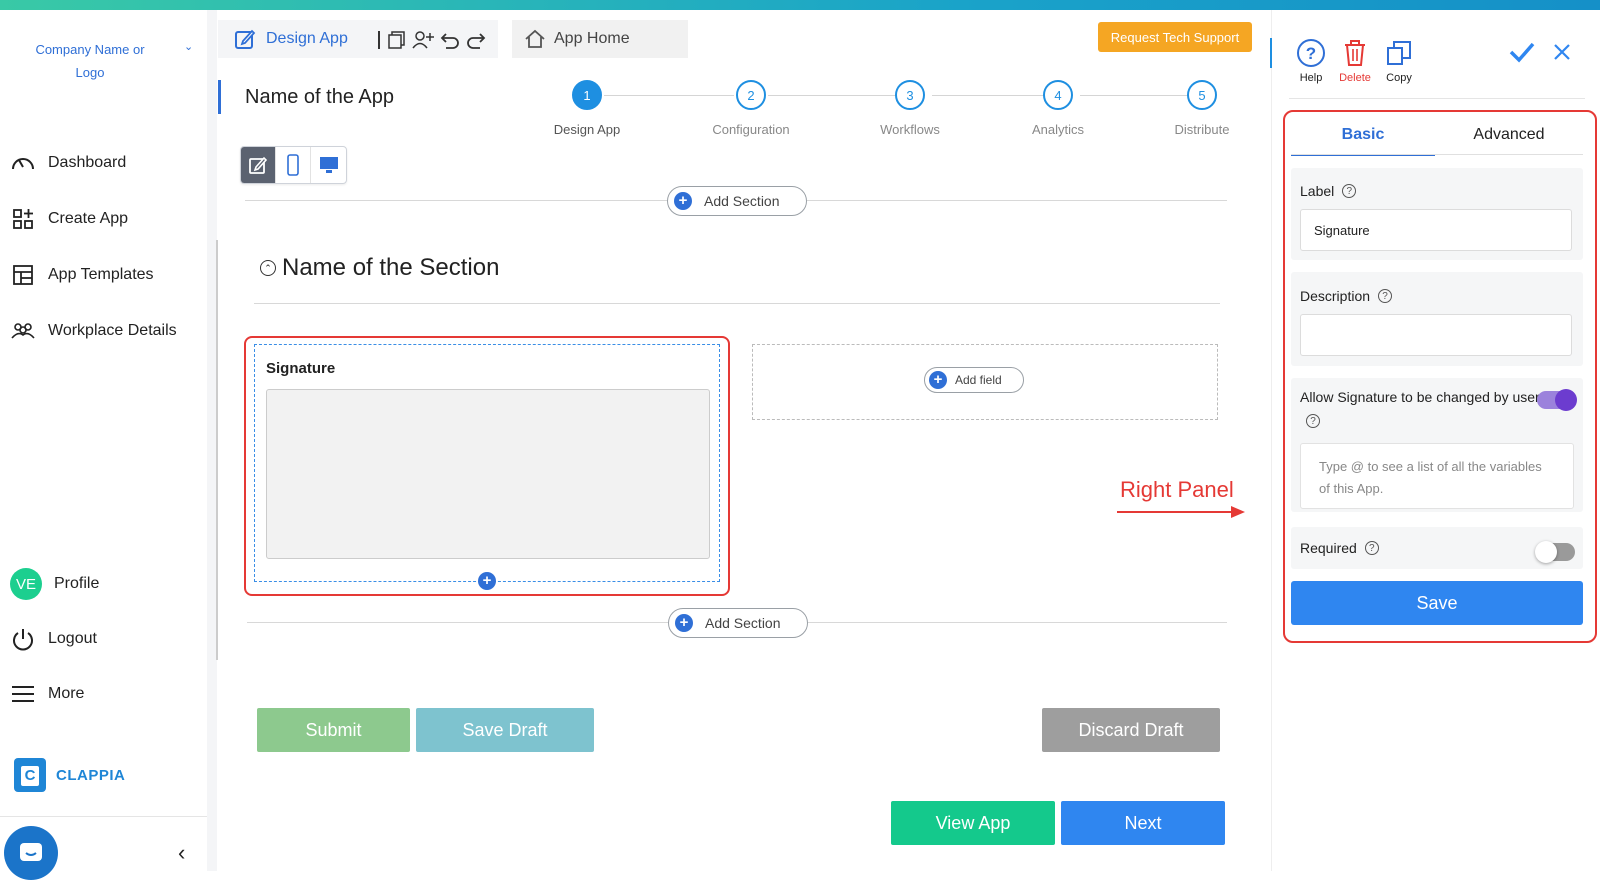 Image resolution: width=1600 pixels, height=880 pixels. What do you see at coordinates (587, 129) in the screenshot?
I see `step-label: Design App` at bounding box center [587, 129].